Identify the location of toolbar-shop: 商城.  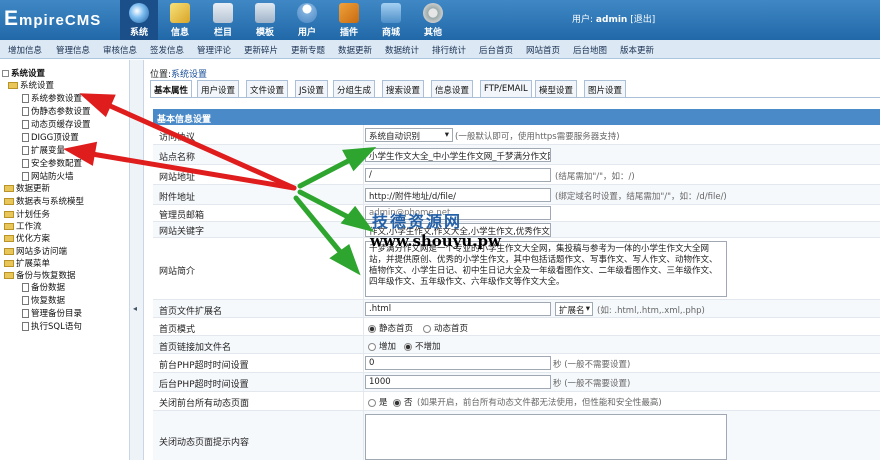
(391, 20).